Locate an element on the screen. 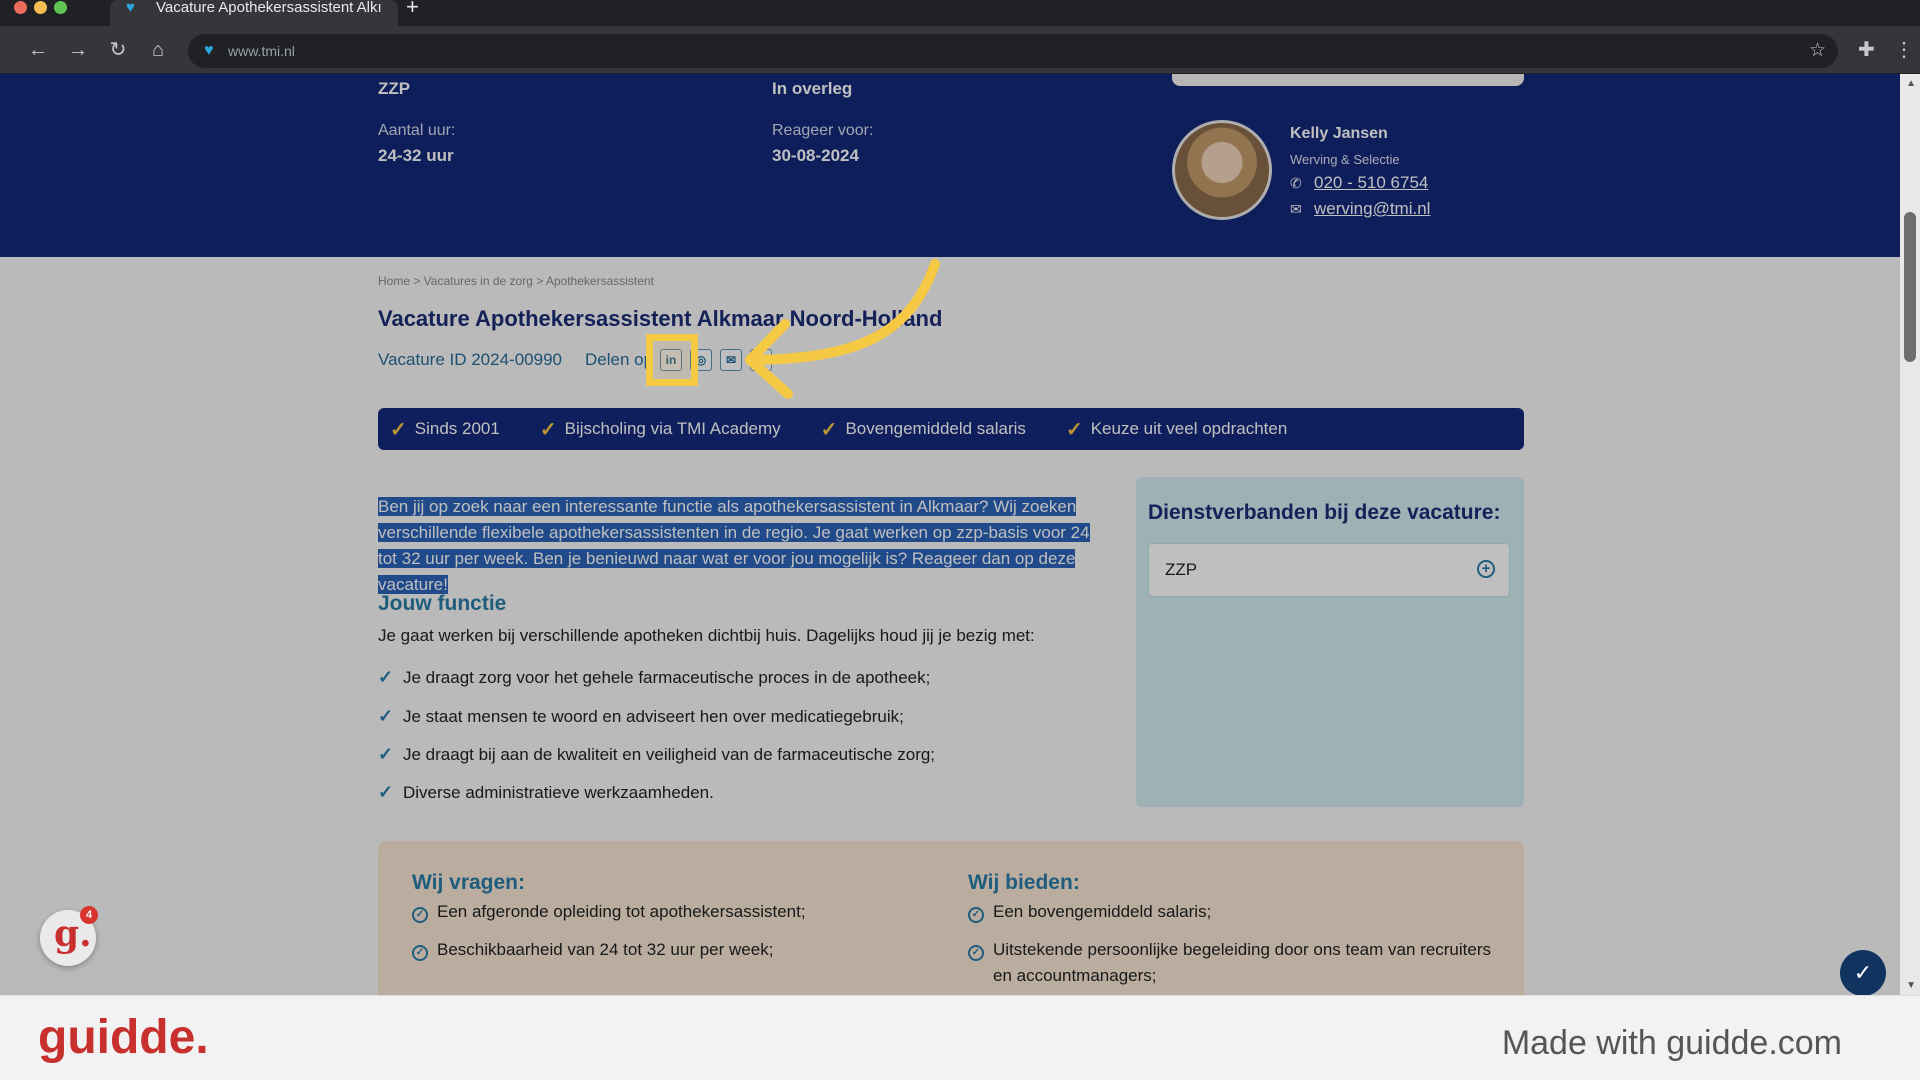 The image size is (1920, 1080). email-link: ✉ werving@tmi.nl is located at coordinates (1360, 209).